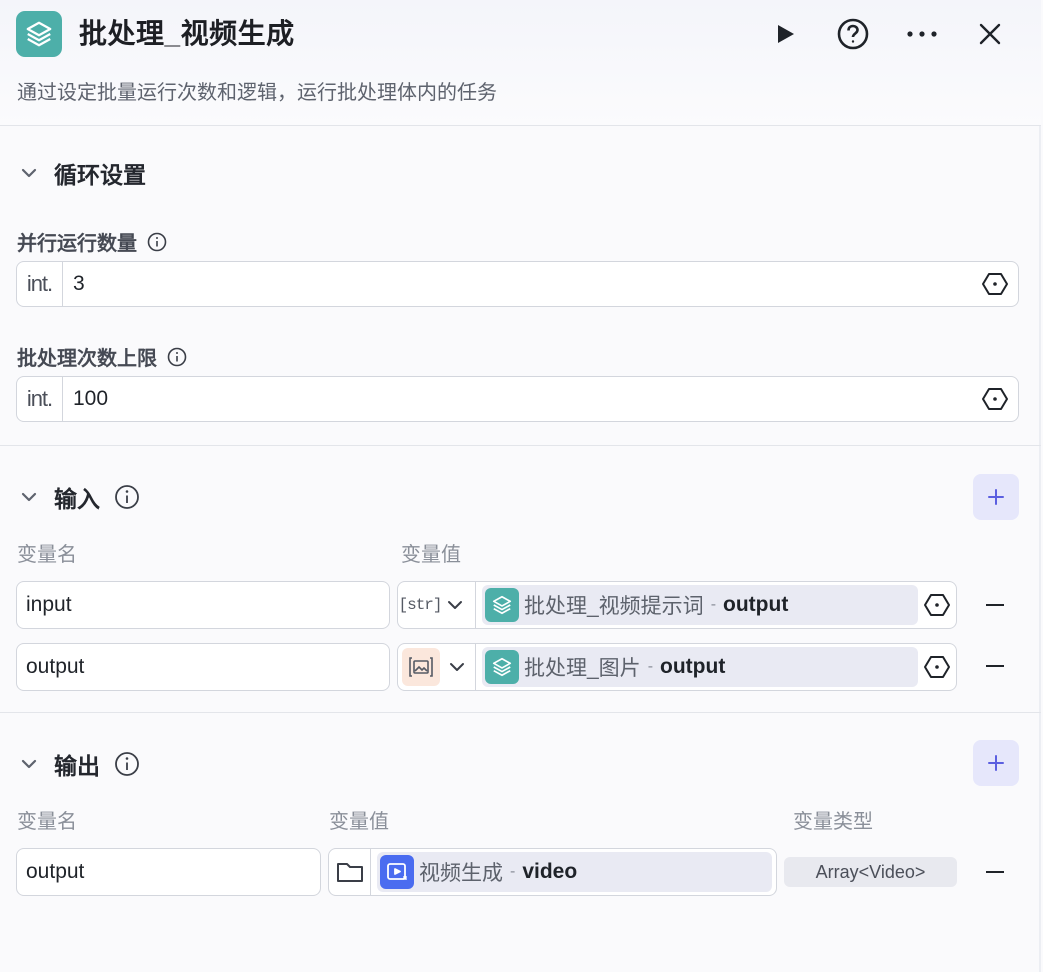  I want to click on section-title: 输入, so click(77, 499).